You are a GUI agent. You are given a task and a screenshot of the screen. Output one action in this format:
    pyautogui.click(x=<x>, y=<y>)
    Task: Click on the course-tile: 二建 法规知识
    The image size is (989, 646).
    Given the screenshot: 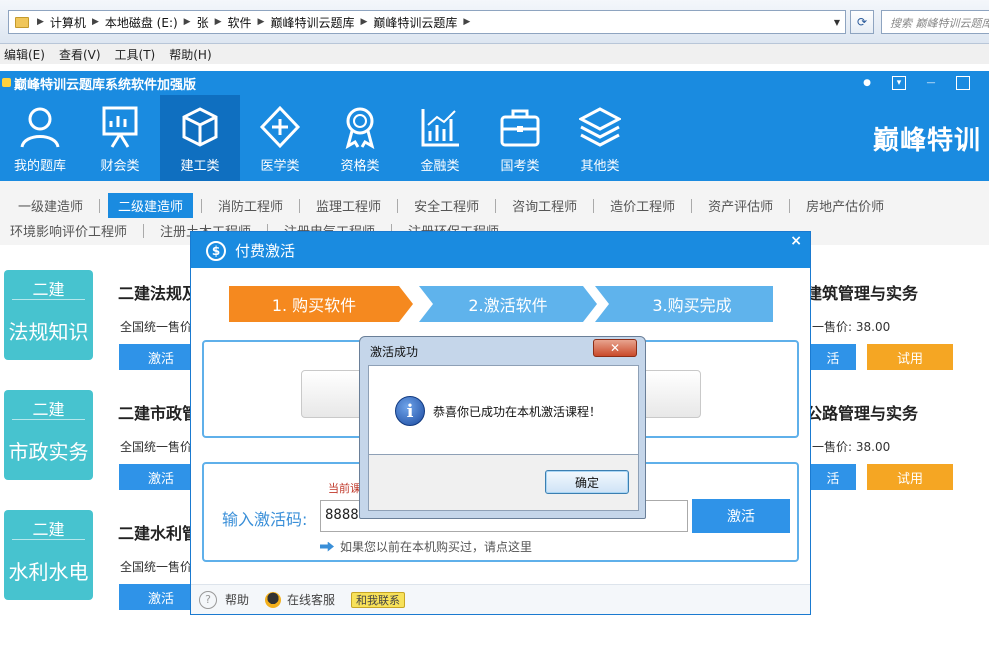 What is the action you would take?
    pyautogui.click(x=48, y=315)
    